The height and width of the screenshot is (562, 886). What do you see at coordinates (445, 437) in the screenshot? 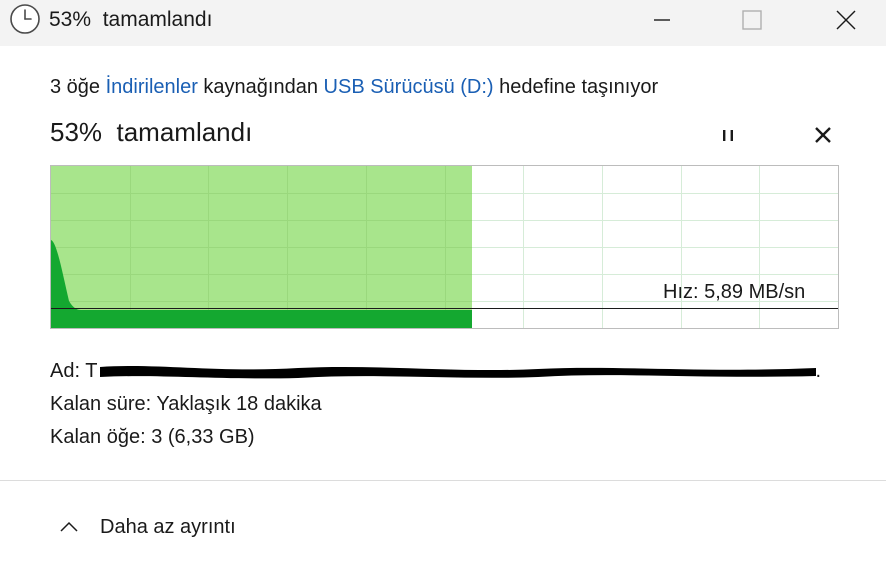
I see `remaining-items-row: Kalan öğe: 3 (6,33 GB)` at bounding box center [445, 437].